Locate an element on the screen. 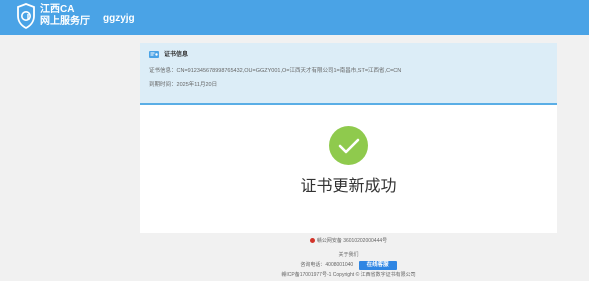 This screenshot has width=589, height=281. brand-name-line2: 网上服务厅 is located at coordinates (65, 21).